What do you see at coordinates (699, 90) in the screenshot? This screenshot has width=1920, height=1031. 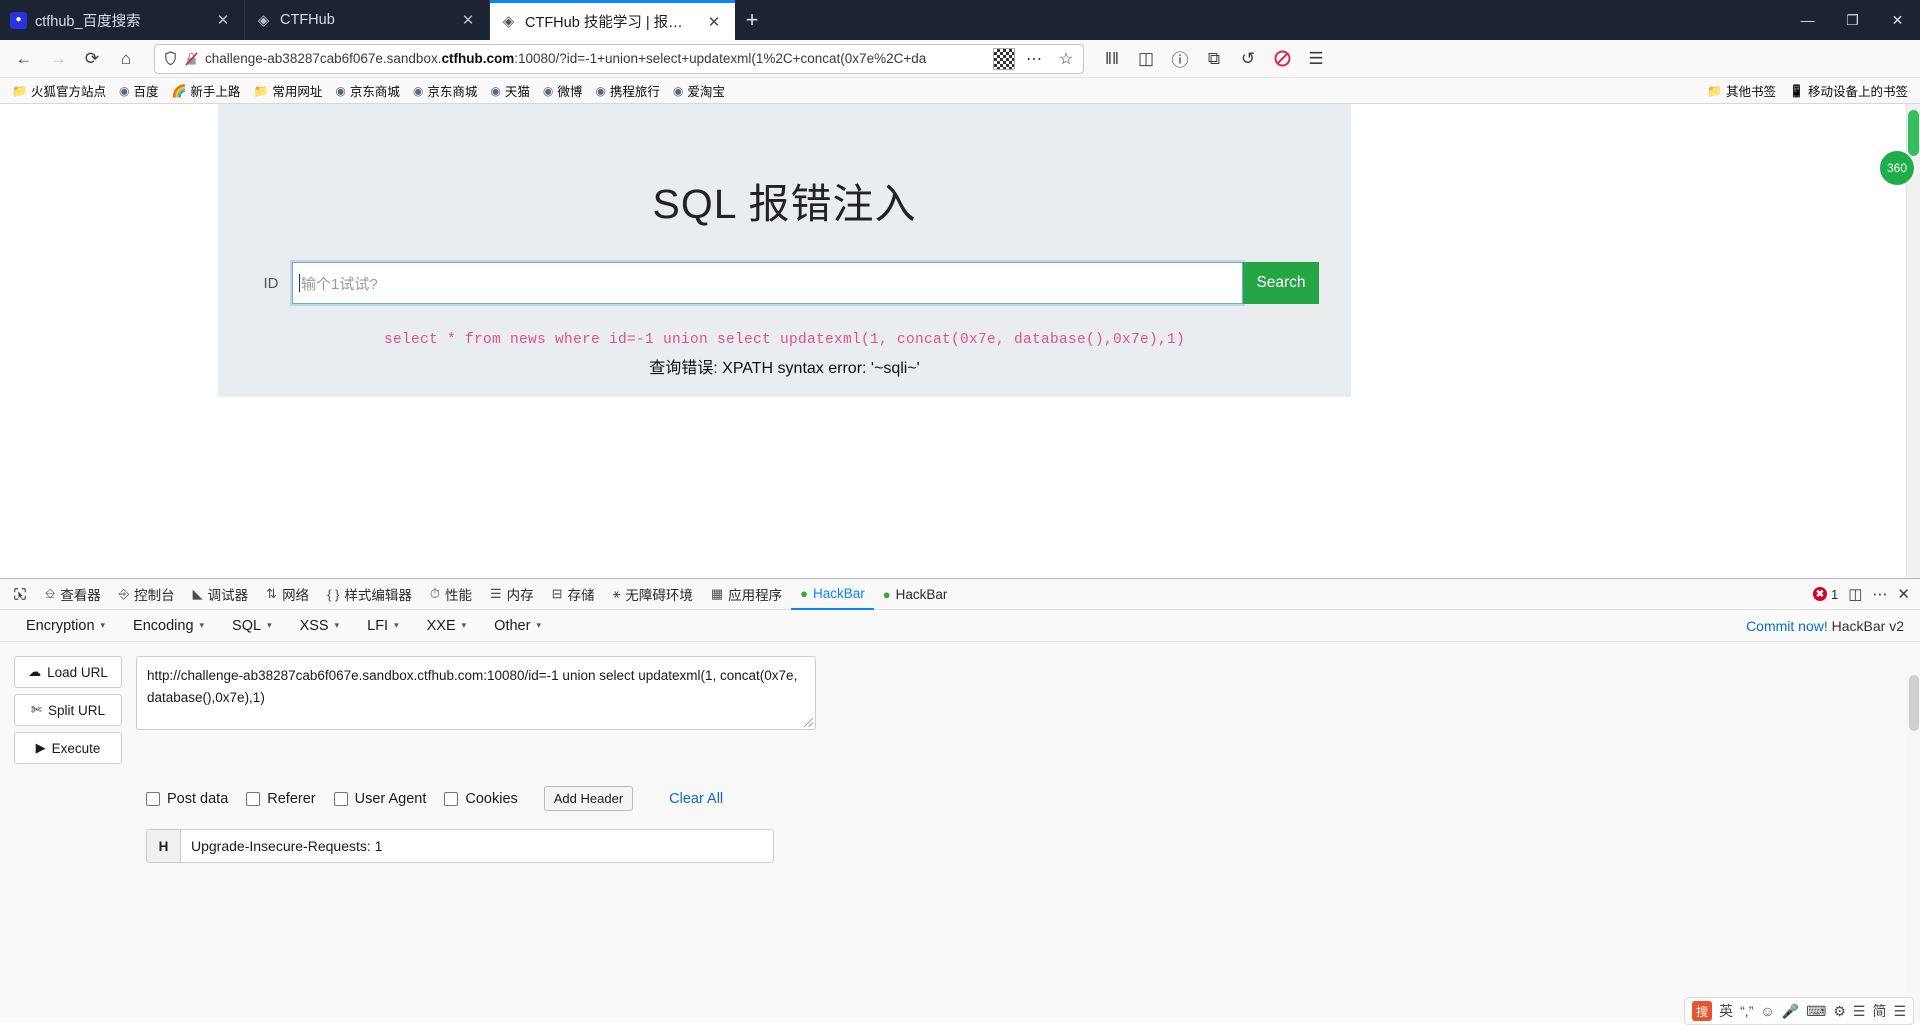 I see `bookmark-item: ◉ 爱淘宝` at bounding box center [699, 90].